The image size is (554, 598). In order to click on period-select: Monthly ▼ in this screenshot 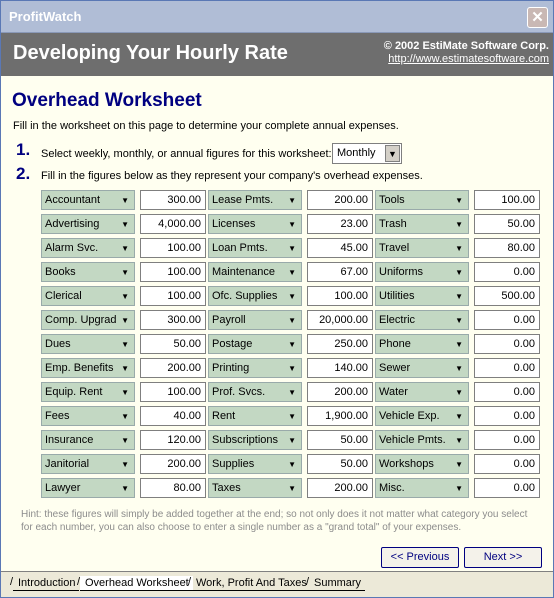, I will do `click(367, 153)`.